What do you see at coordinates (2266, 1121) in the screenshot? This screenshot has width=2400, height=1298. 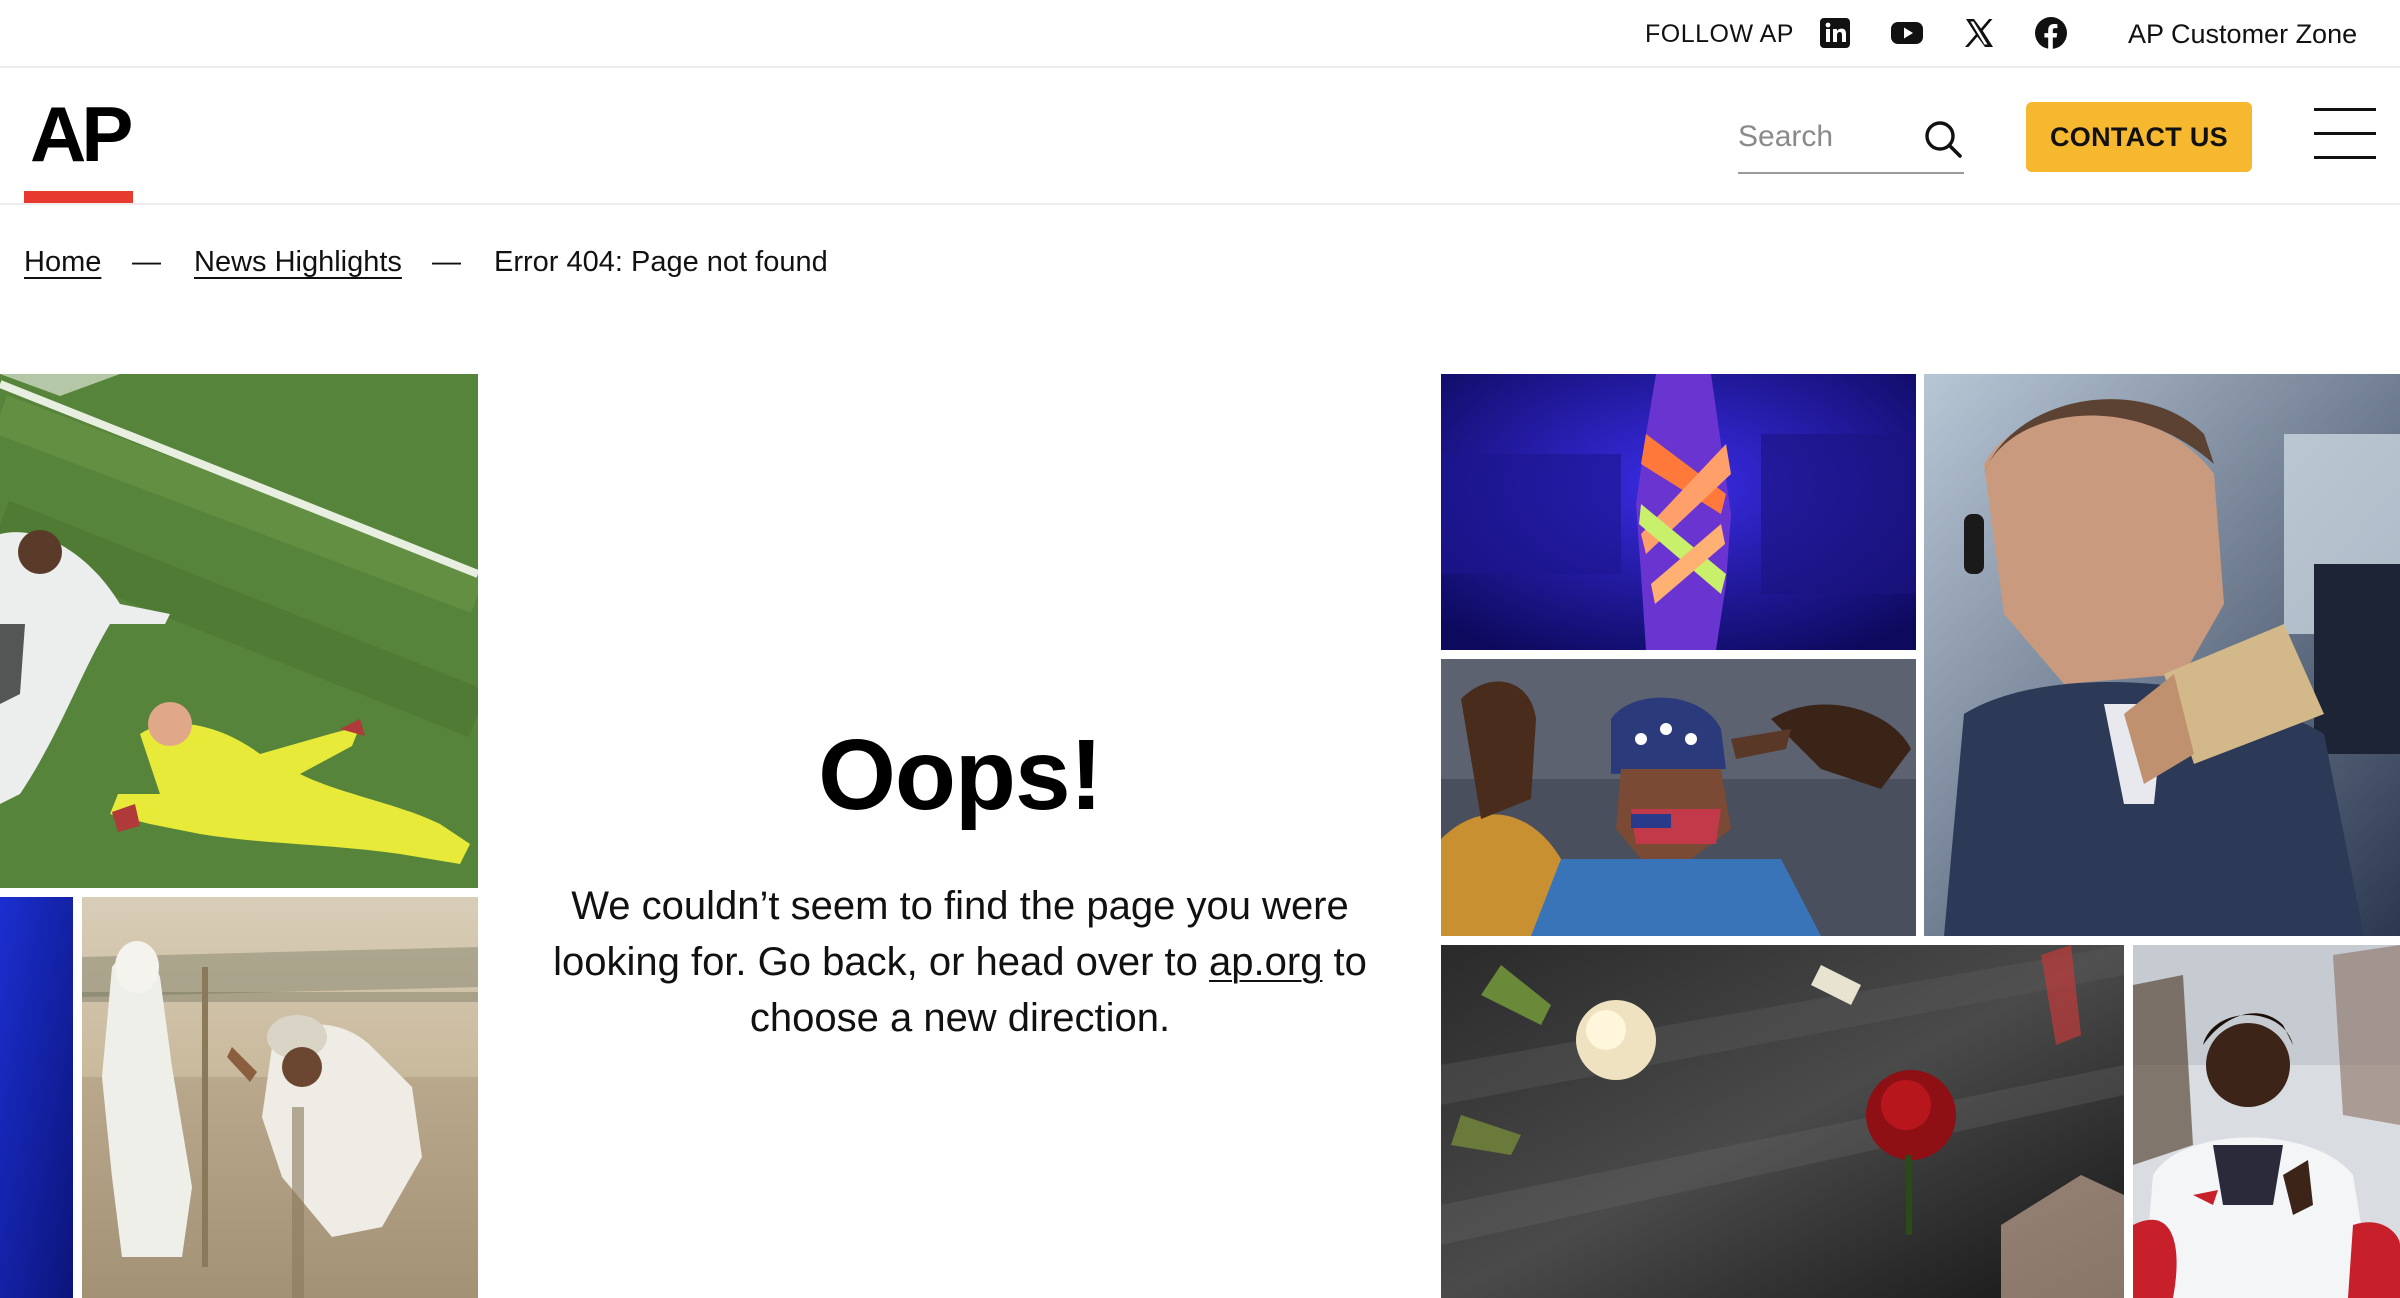 I see `photo-gymnast` at bounding box center [2266, 1121].